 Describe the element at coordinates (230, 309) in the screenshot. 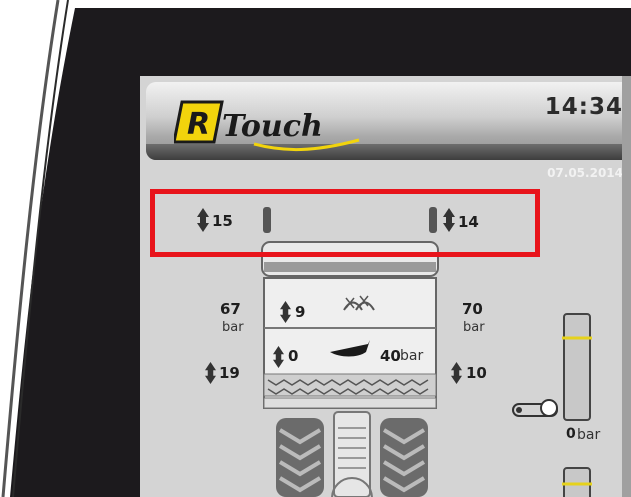

I see `left-pressure-value: 67` at that location.